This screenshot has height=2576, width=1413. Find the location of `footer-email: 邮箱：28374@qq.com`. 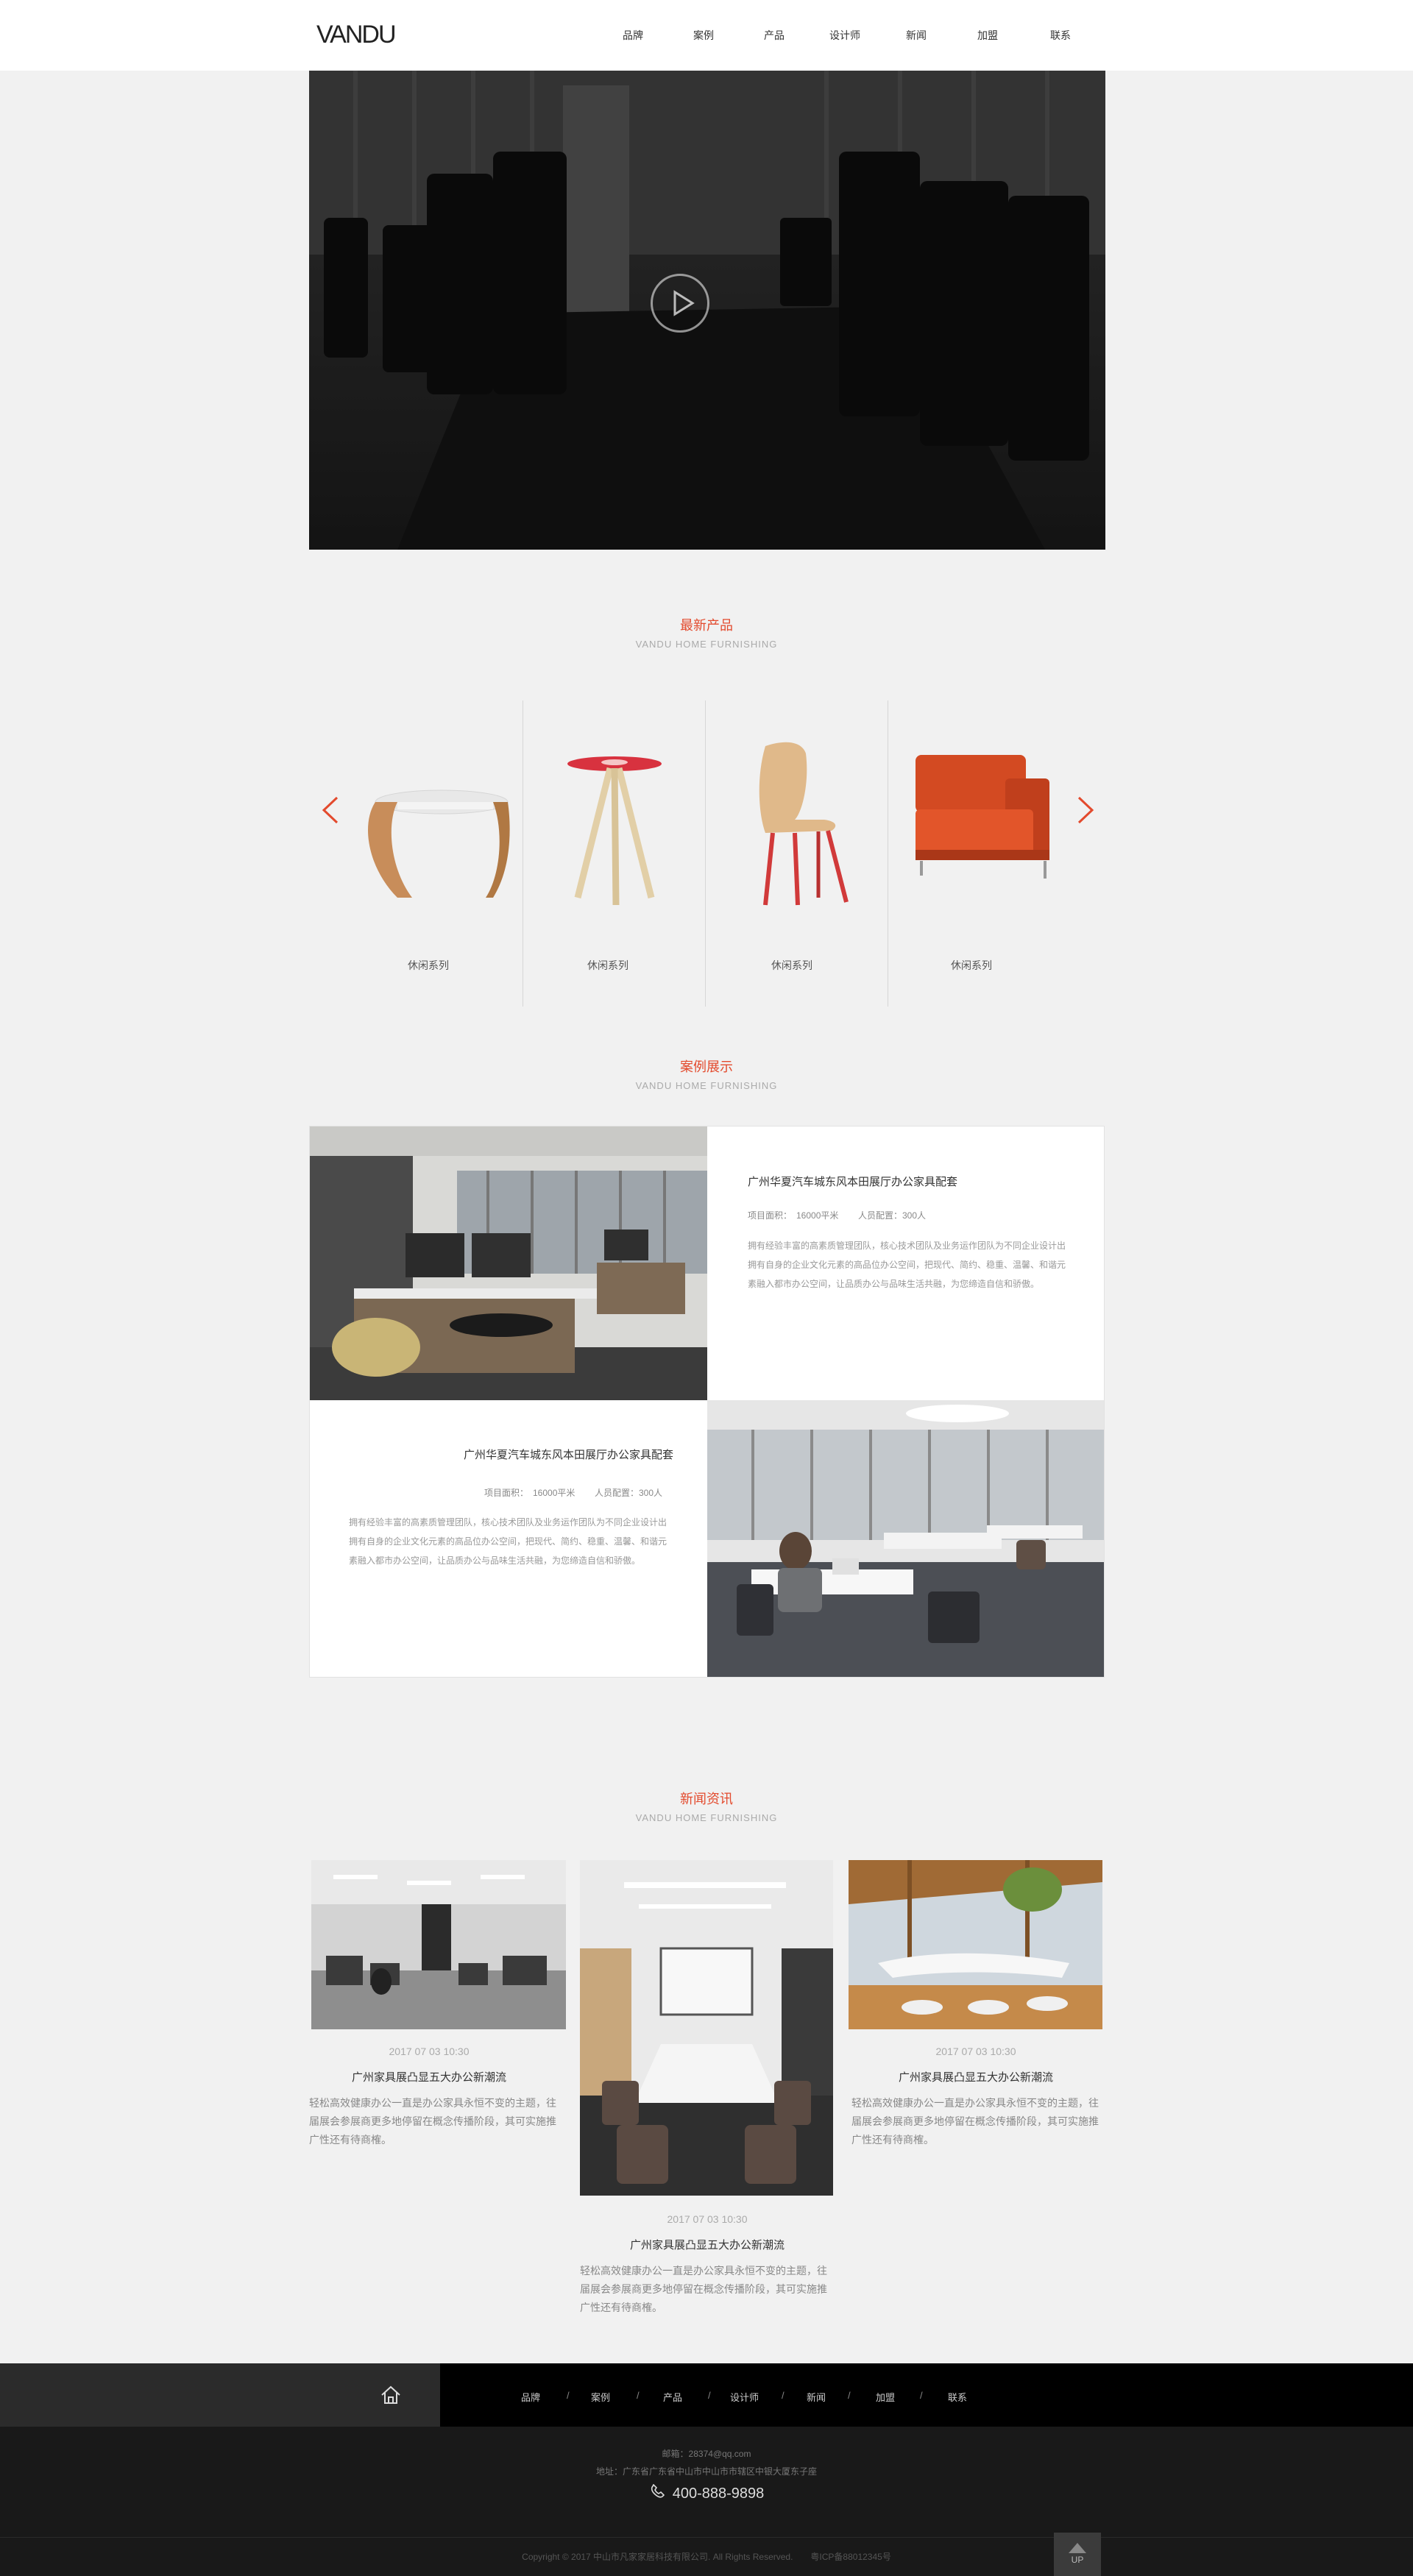

footer-email: 邮箱：28374@qq.com is located at coordinates (706, 2454).